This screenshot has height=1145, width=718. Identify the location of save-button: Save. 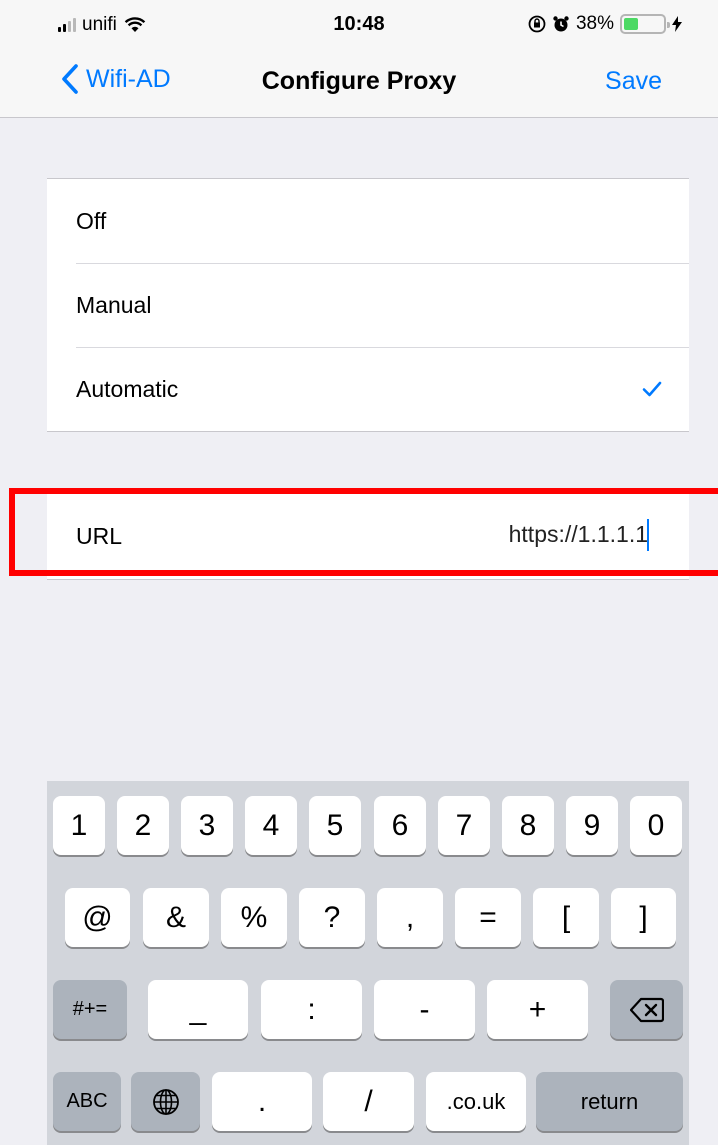
(633, 81).